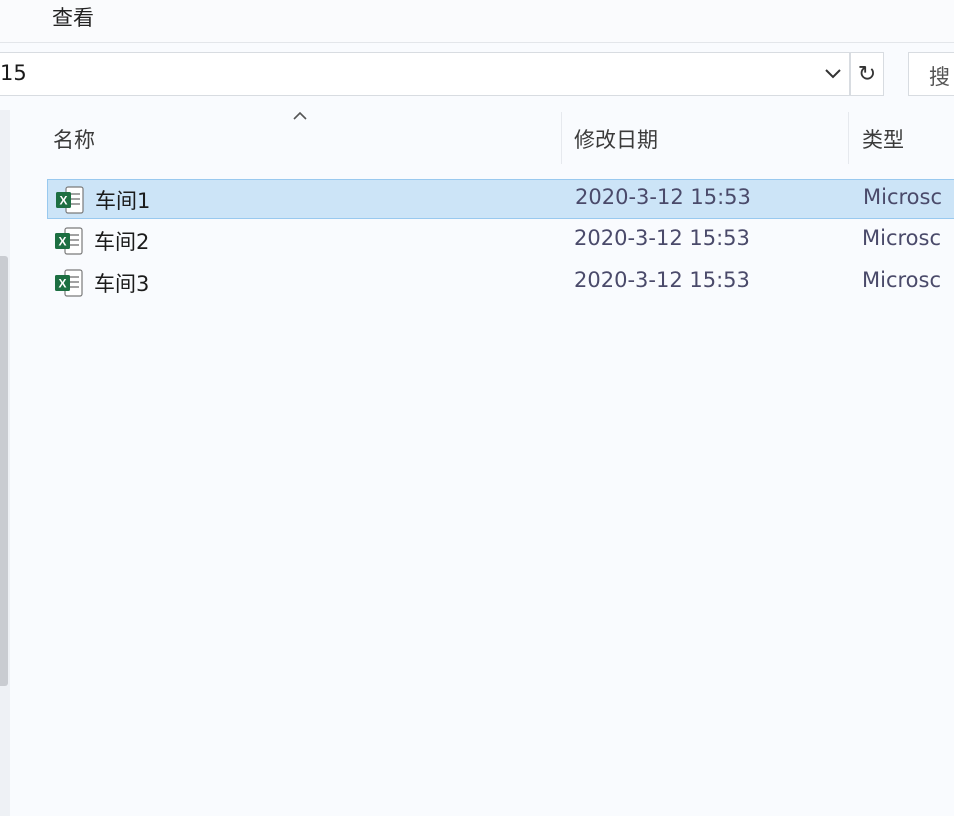 The width and height of the screenshot is (954, 816). Describe the element at coordinates (13, 73) in the screenshot. I see `address-path: 15` at that location.